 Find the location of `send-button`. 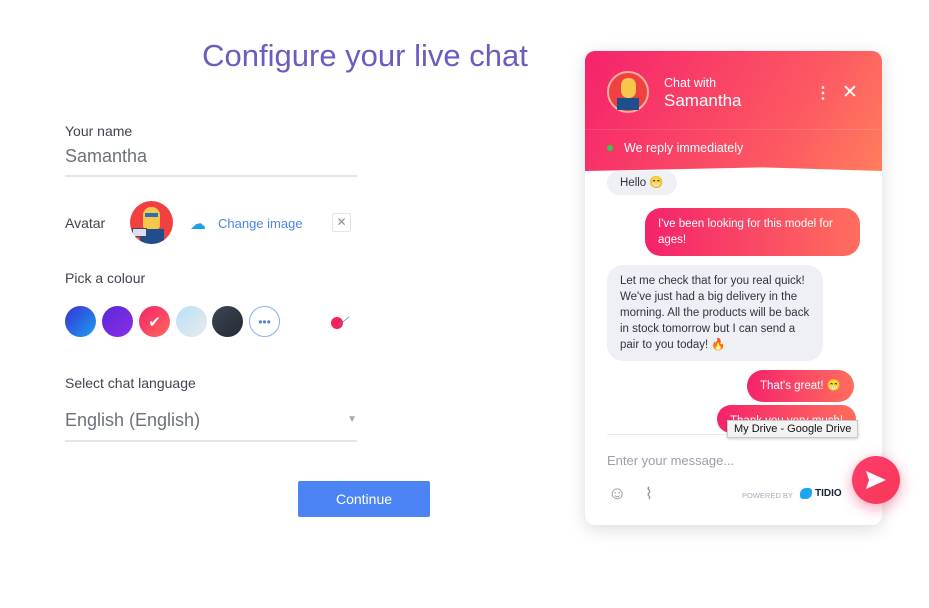

send-button is located at coordinates (876, 480).